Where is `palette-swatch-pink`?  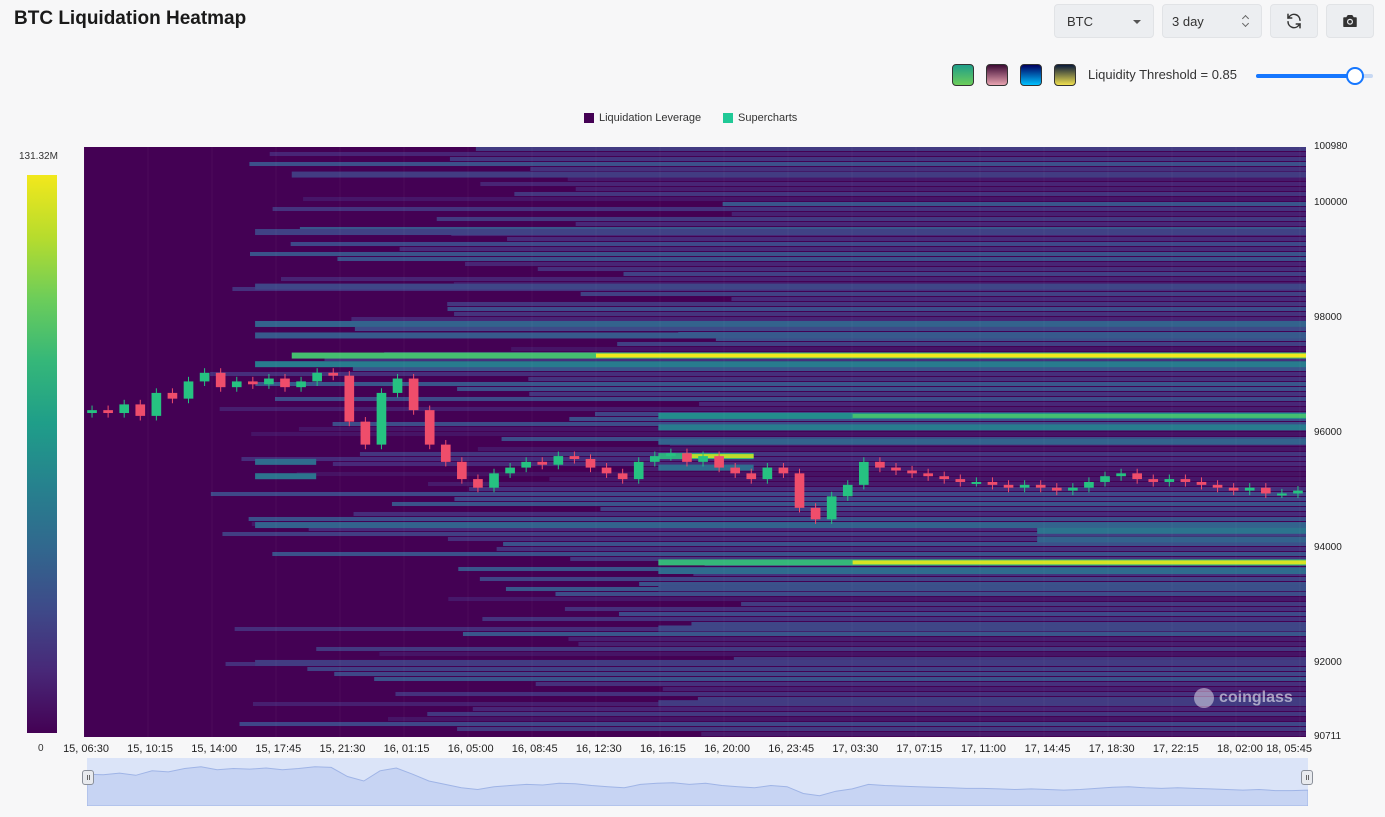
palette-swatch-pink is located at coordinates (997, 75).